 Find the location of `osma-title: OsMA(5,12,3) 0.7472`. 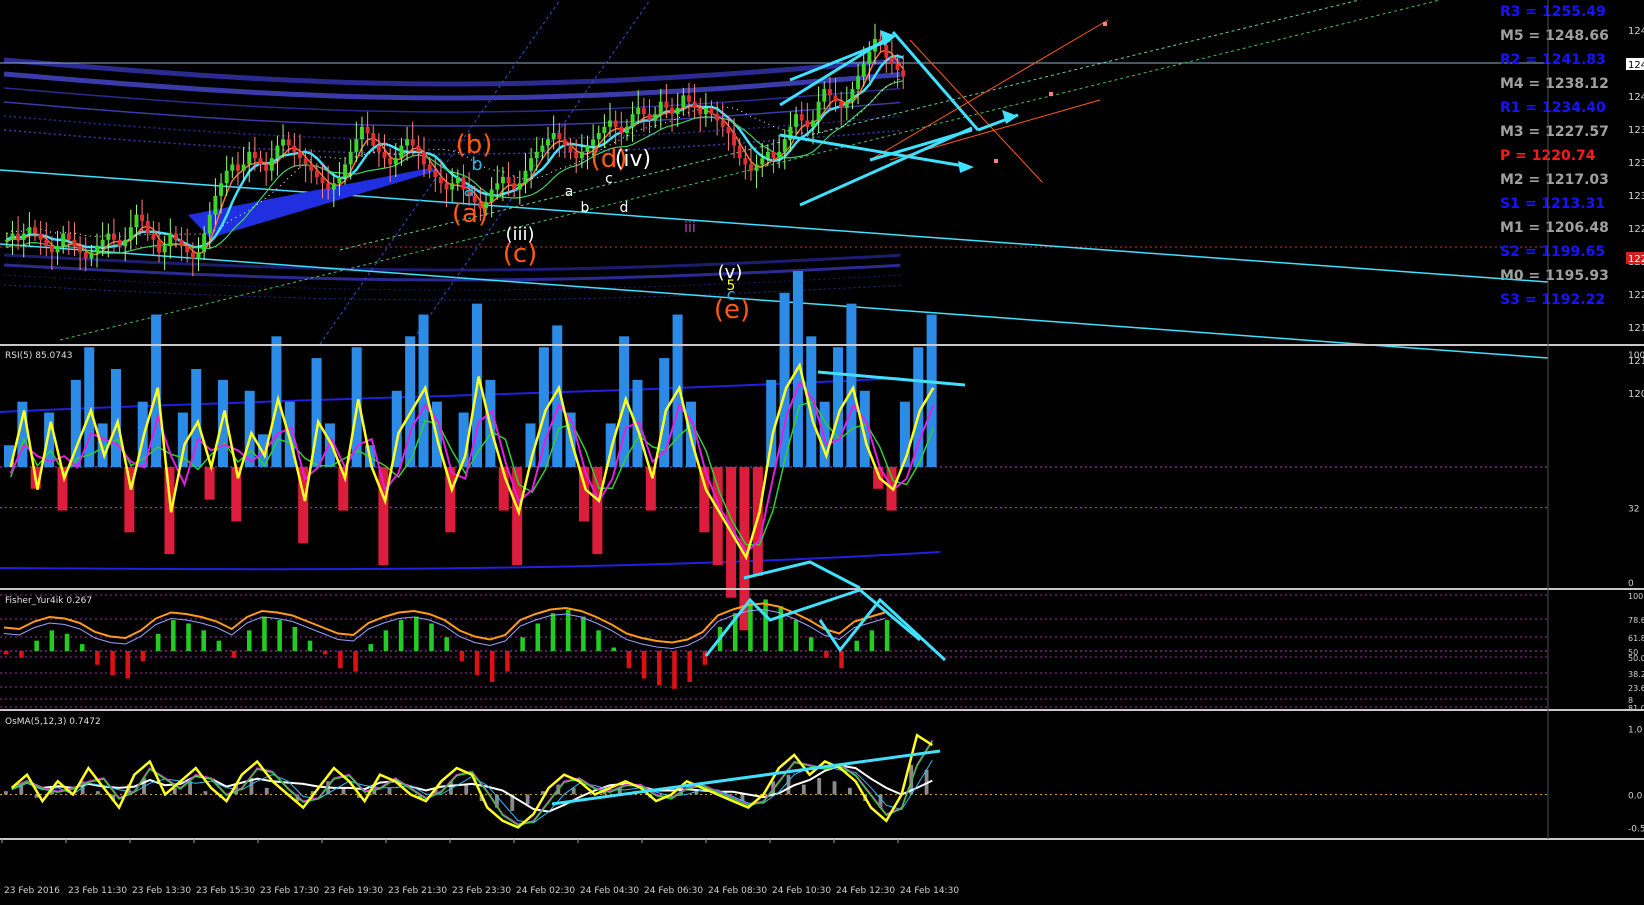

osma-title: OsMA(5,12,3) 0.7472 is located at coordinates (53, 722).